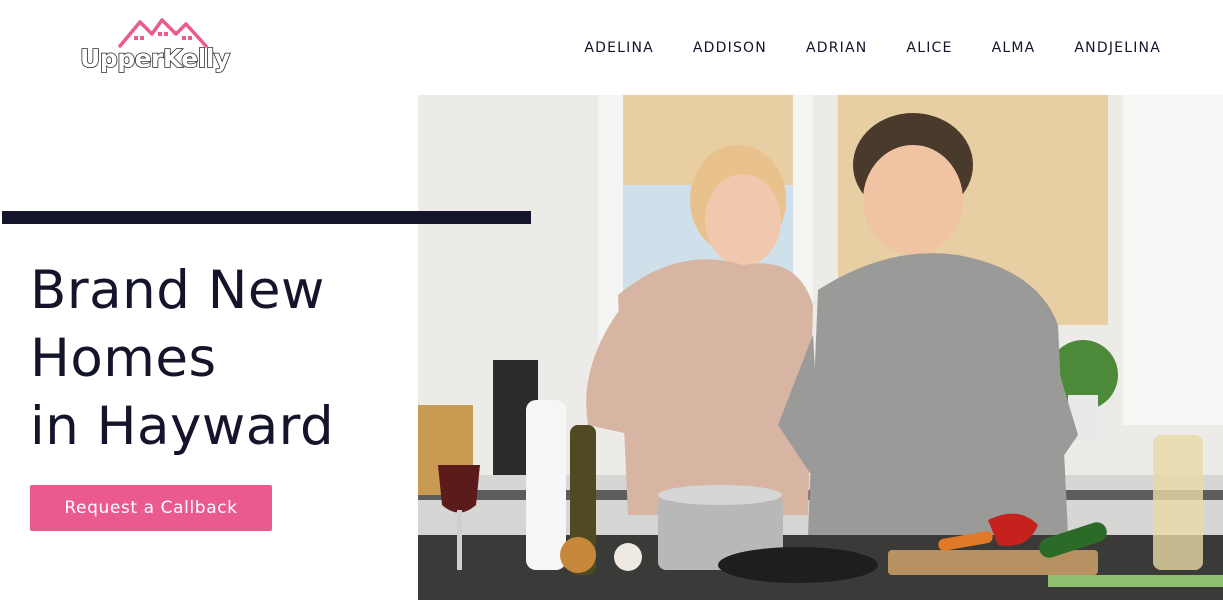 The height and width of the screenshot is (600, 1223). What do you see at coordinates (177, 290) in the screenshot?
I see `hero-headline-line-1: Brand New` at bounding box center [177, 290].